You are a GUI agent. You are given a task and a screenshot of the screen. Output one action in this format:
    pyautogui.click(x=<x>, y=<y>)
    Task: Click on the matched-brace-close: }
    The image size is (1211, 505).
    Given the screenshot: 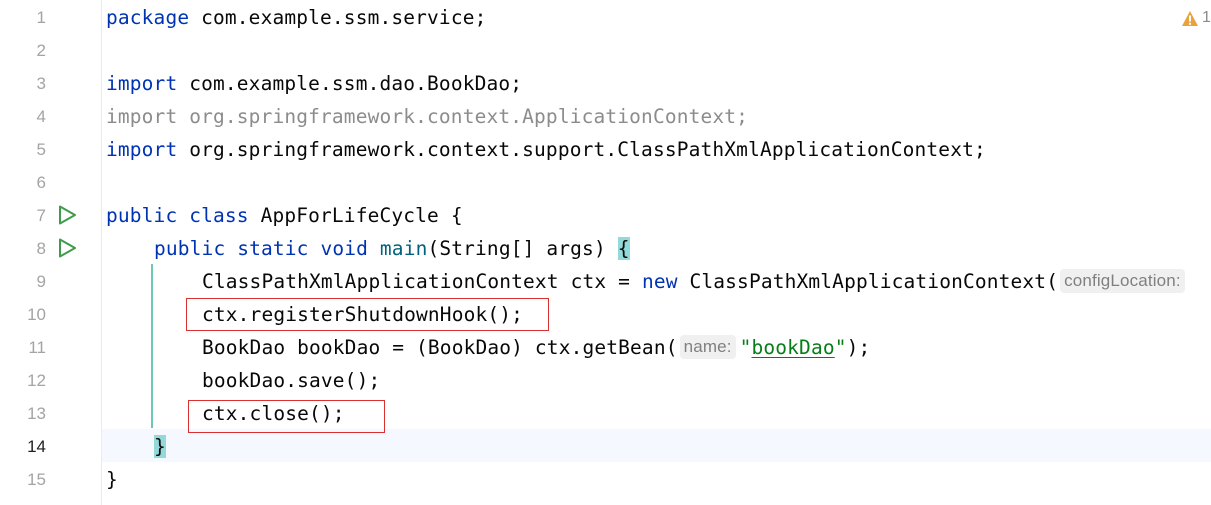 What is the action you would take?
    pyautogui.click(x=160, y=446)
    